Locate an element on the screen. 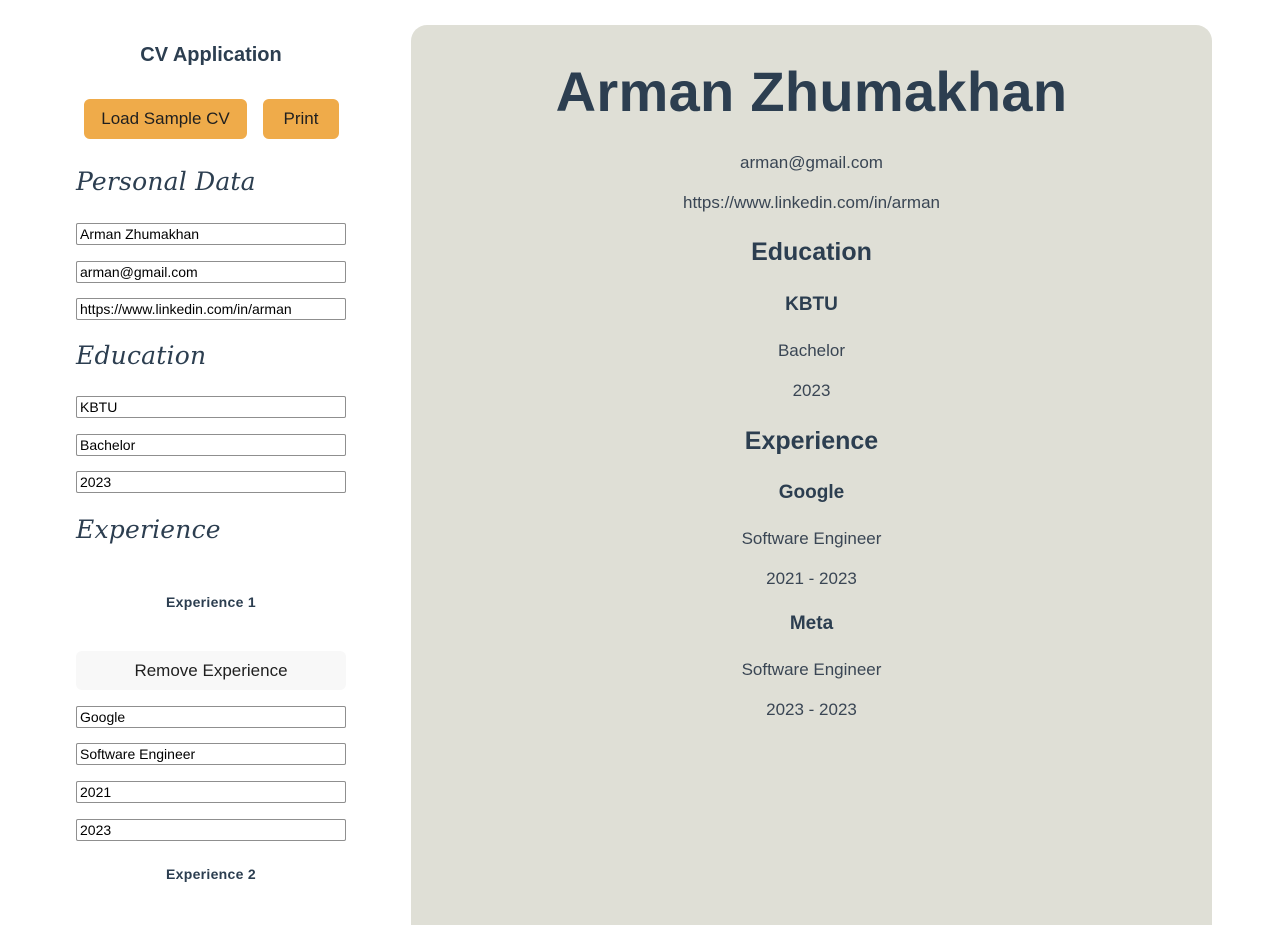 The image size is (1280, 925). preview-experience-dates: 2023 - 2023 is located at coordinates (811, 709).